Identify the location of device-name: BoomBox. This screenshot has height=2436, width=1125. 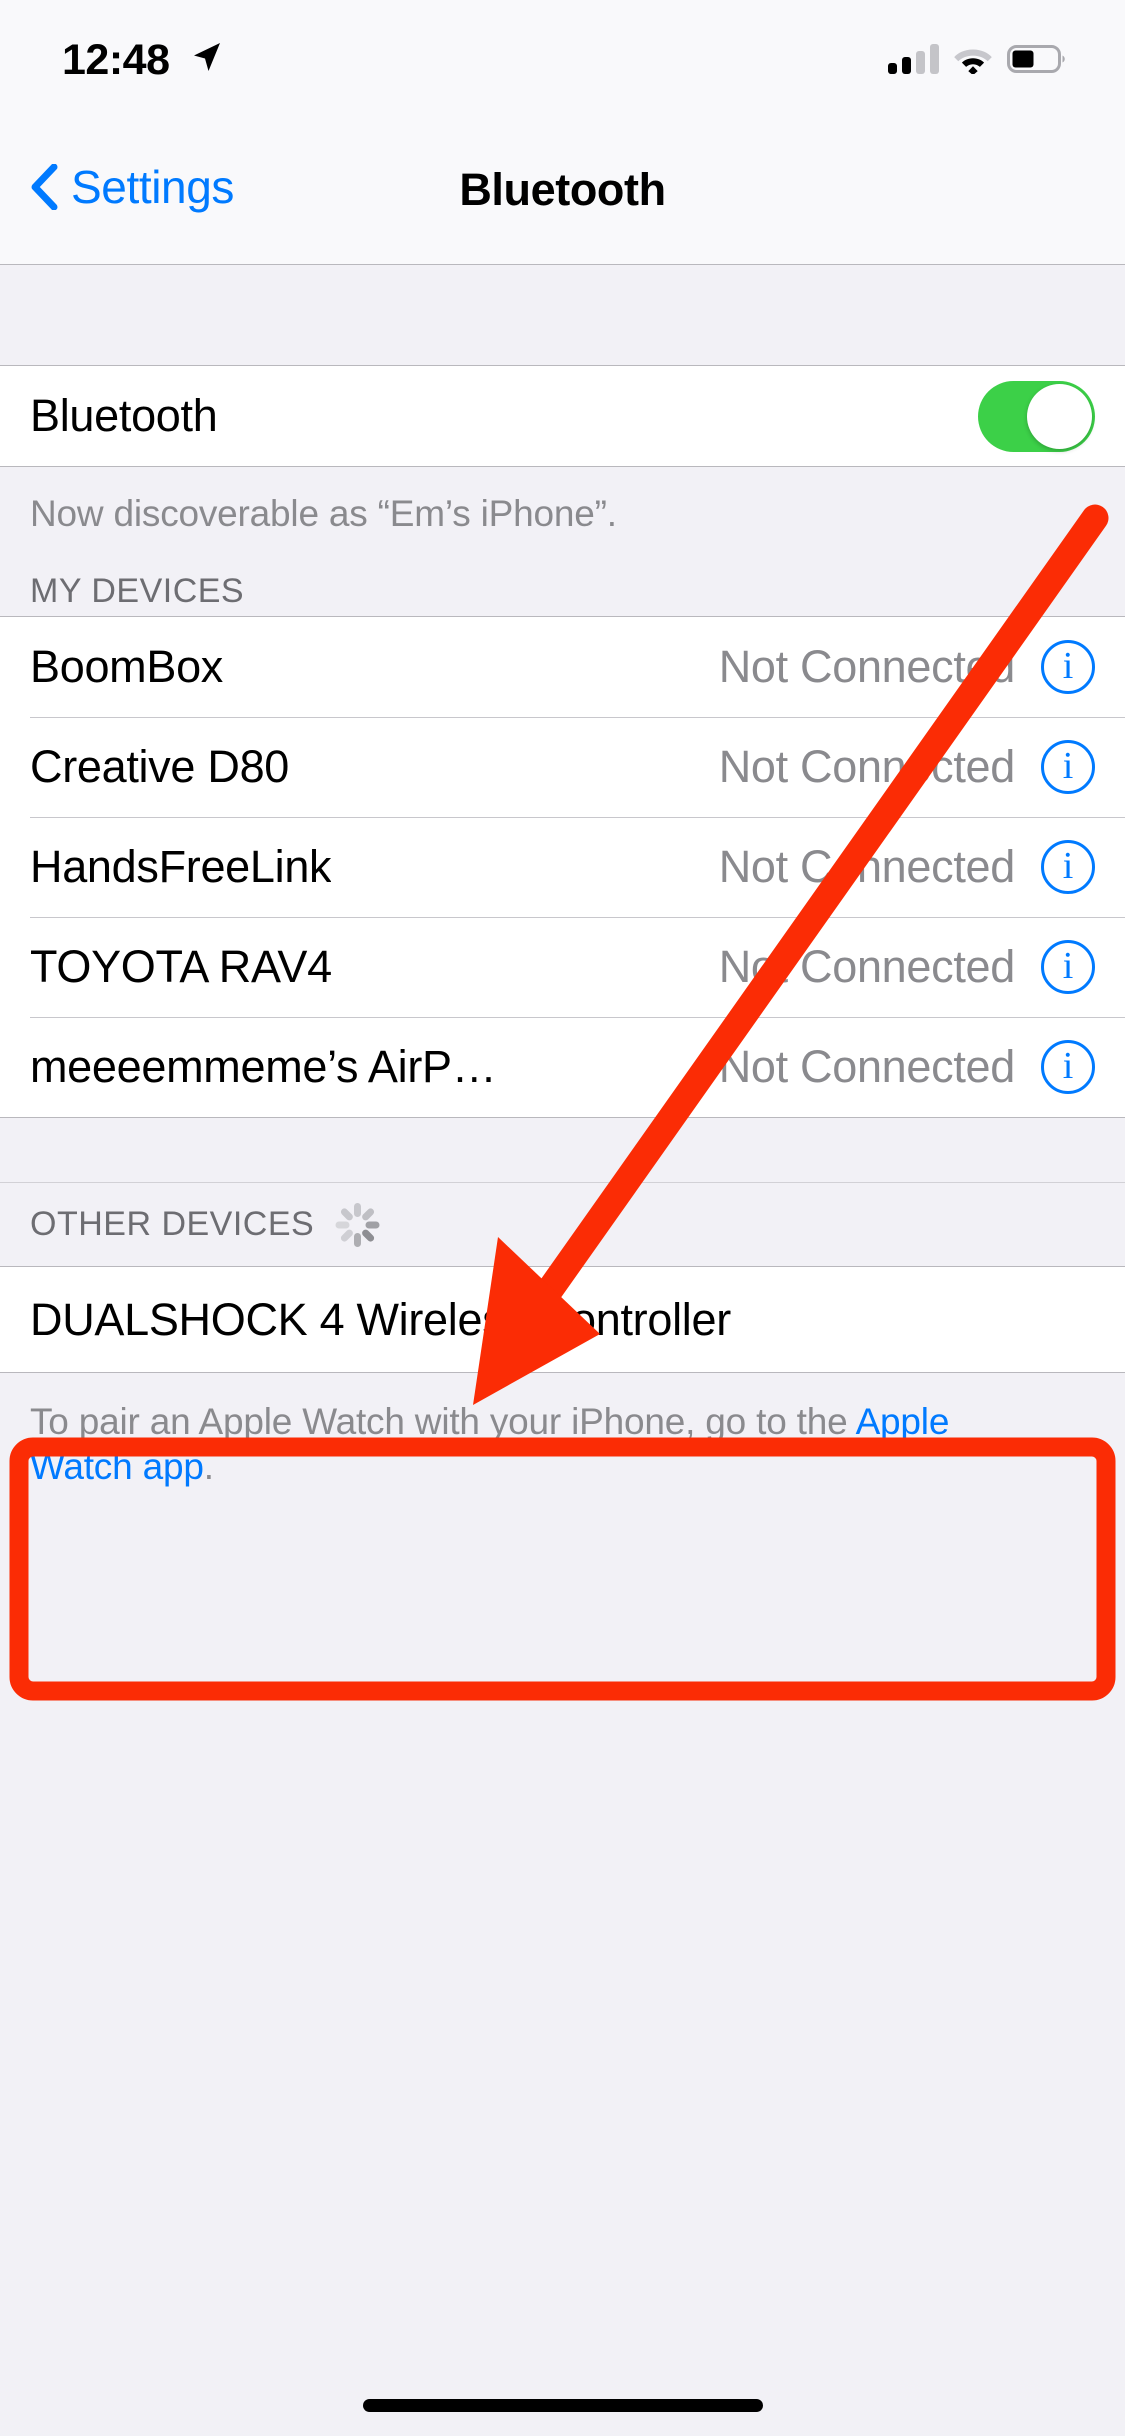
(126, 667).